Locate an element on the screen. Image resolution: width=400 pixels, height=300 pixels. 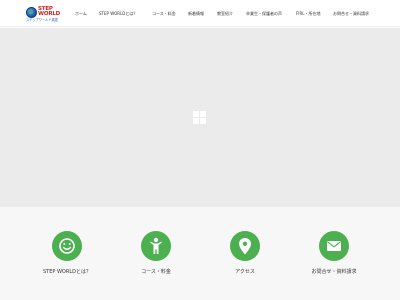
nav-item-testimonials: 卒業生・保護者の声 is located at coordinates (264, 14).